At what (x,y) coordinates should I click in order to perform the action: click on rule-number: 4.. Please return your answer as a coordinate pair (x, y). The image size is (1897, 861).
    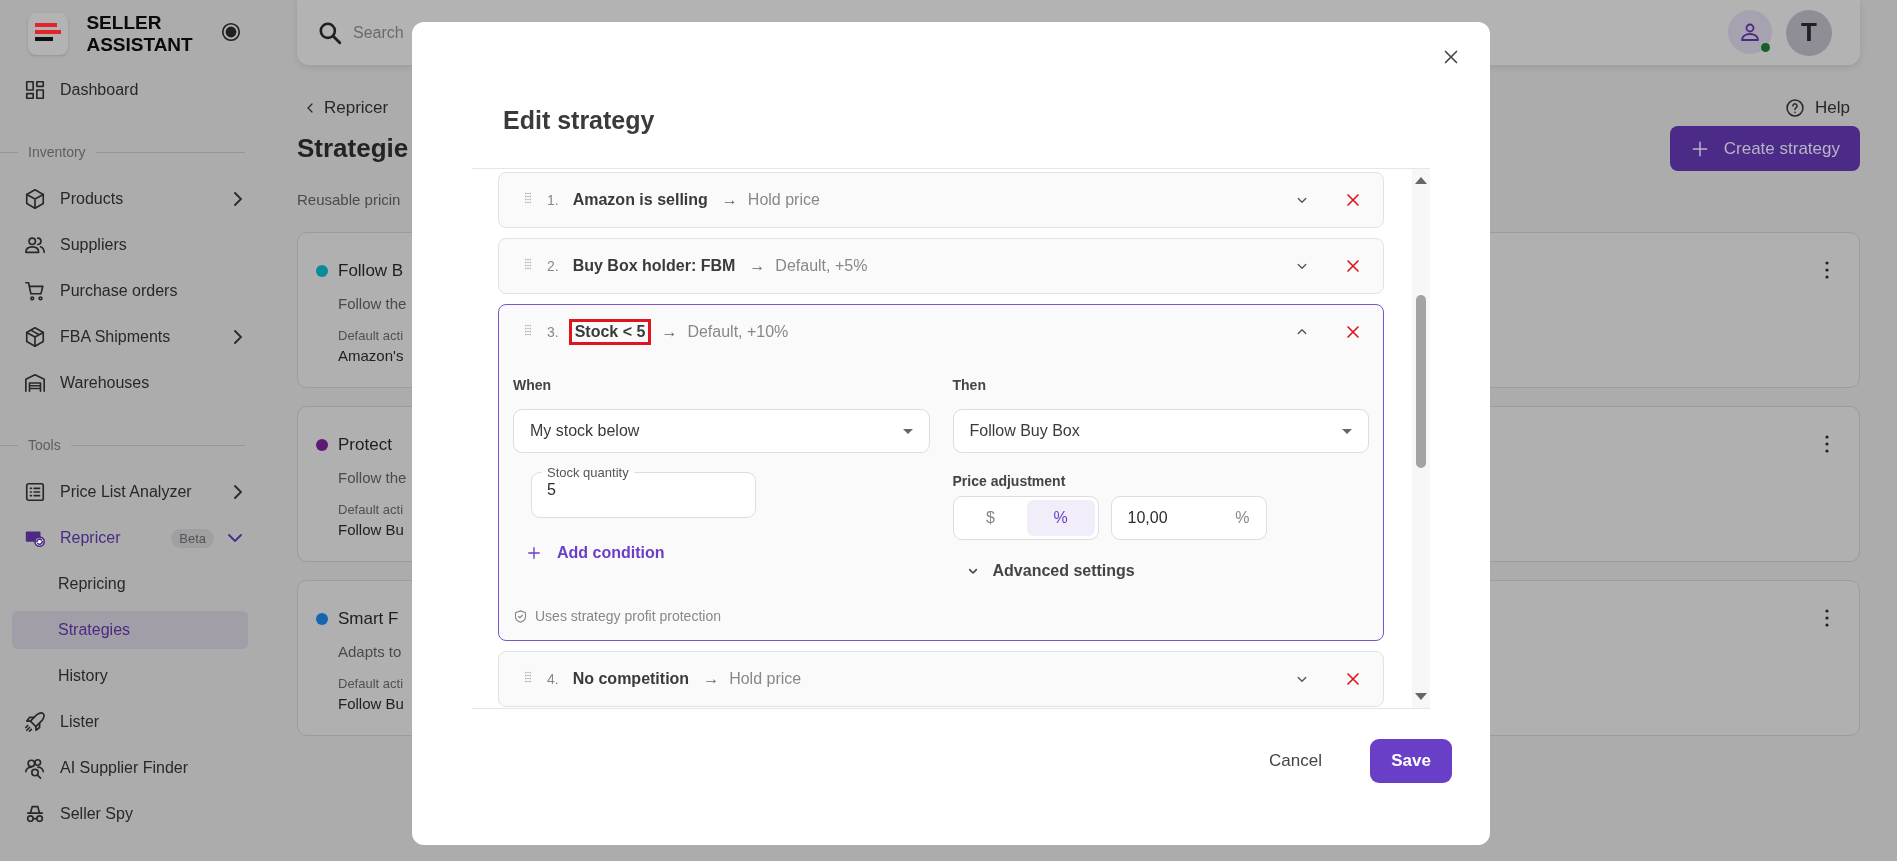
    Looking at the image, I should click on (553, 679).